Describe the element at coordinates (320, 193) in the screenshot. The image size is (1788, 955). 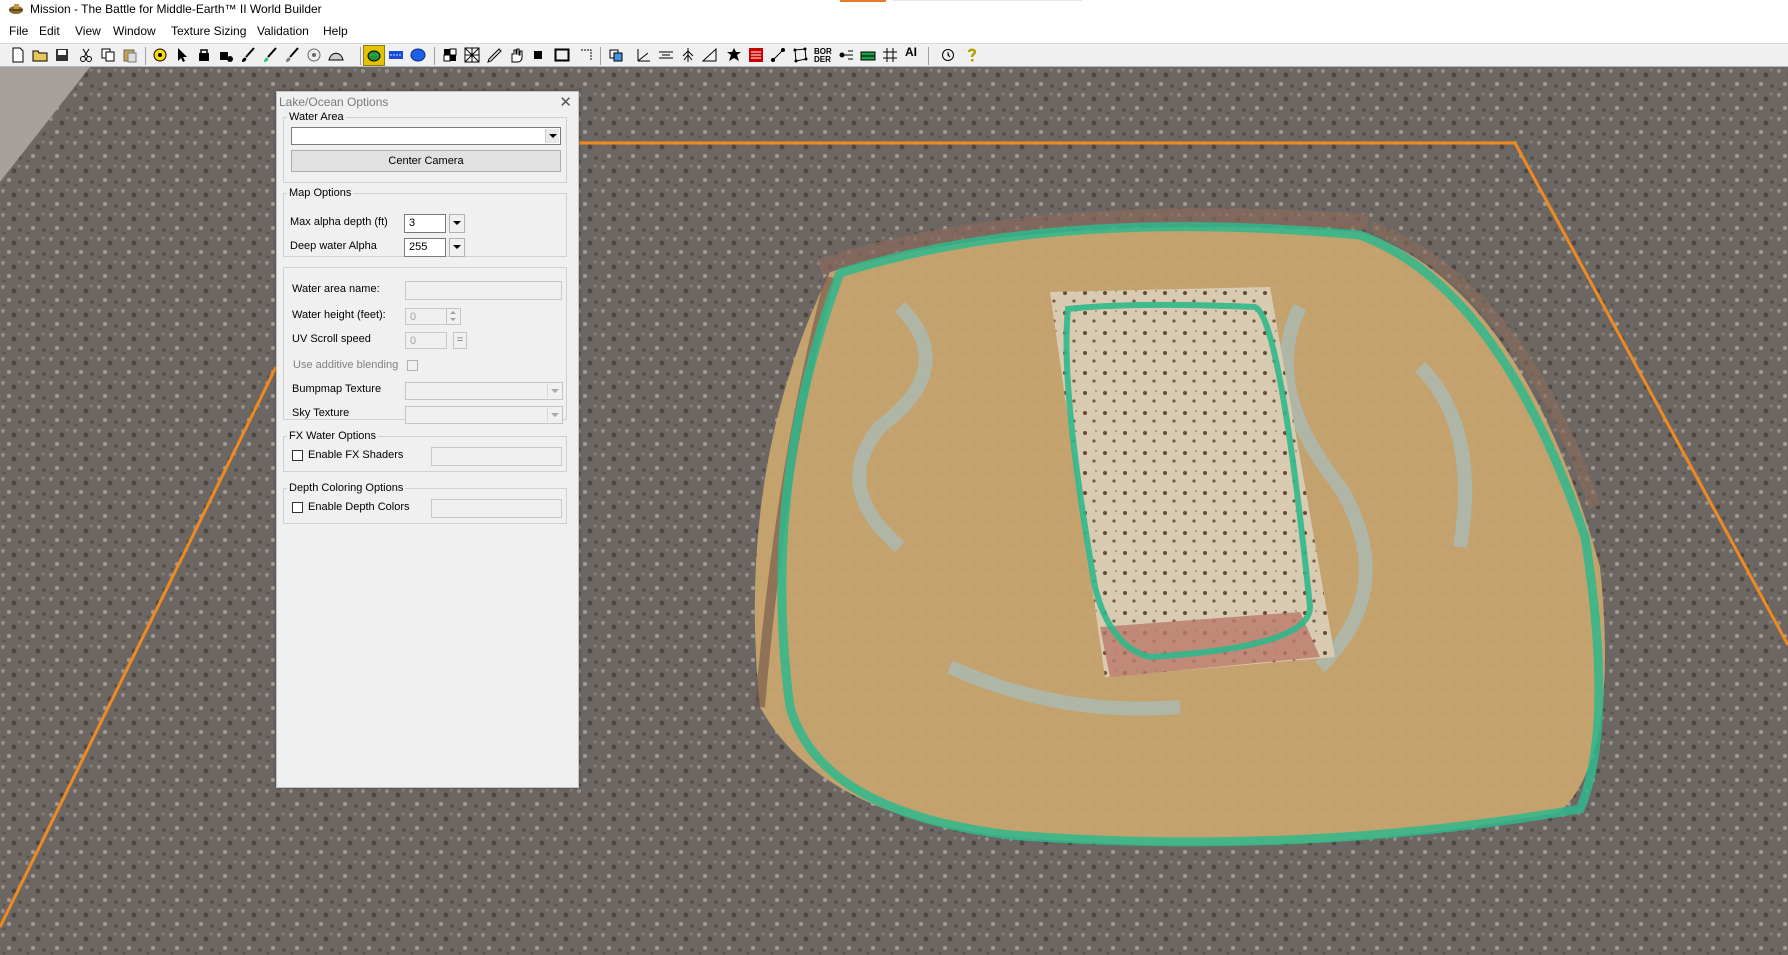
I see `map-options-group-label: Map Options` at that location.